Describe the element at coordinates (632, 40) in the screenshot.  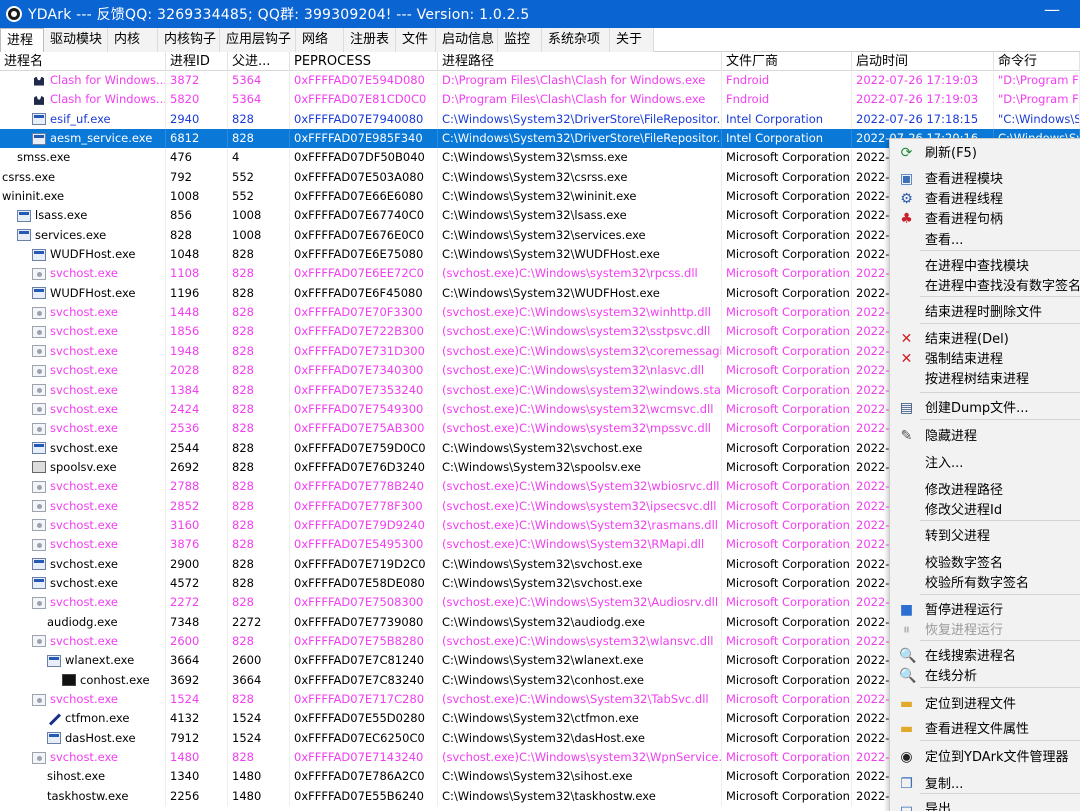
I see `tab-11: 关于` at that location.